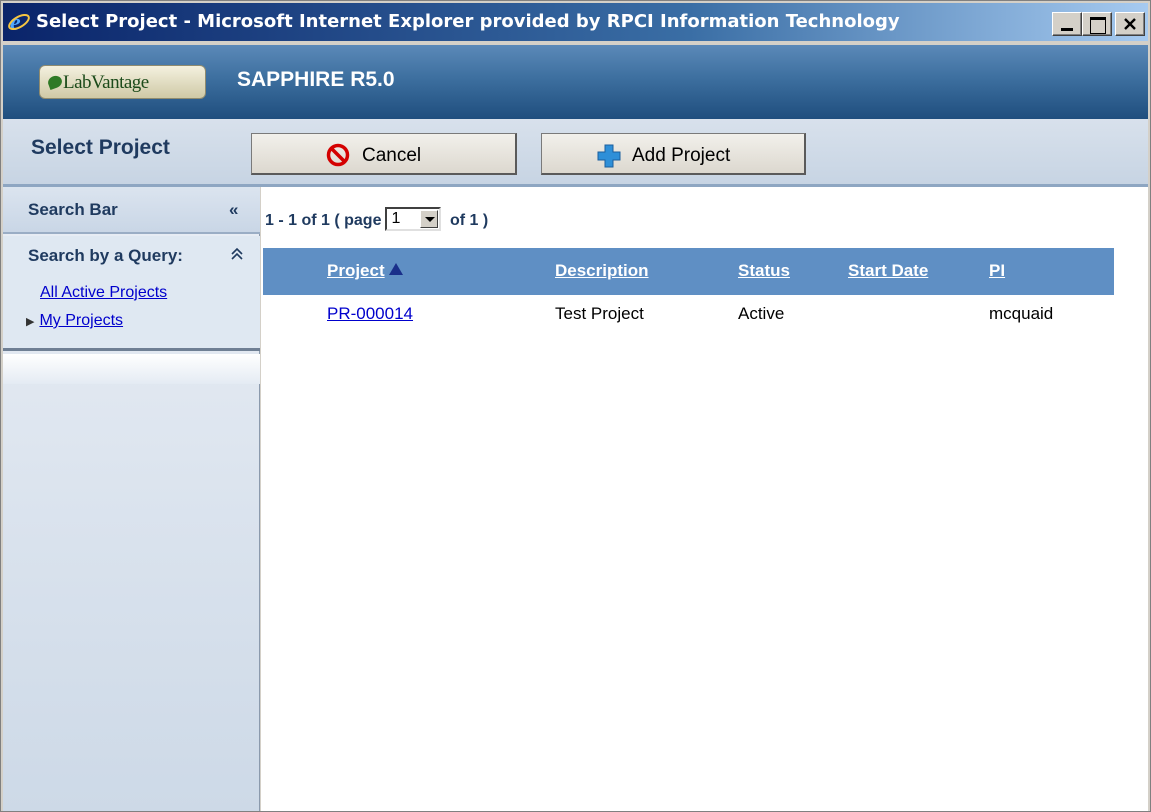 The width and height of the screenshot is (1151, 812). Describe the element at coordinates (338, 155) in the screenshot. I see `cancel-icon` at that location.